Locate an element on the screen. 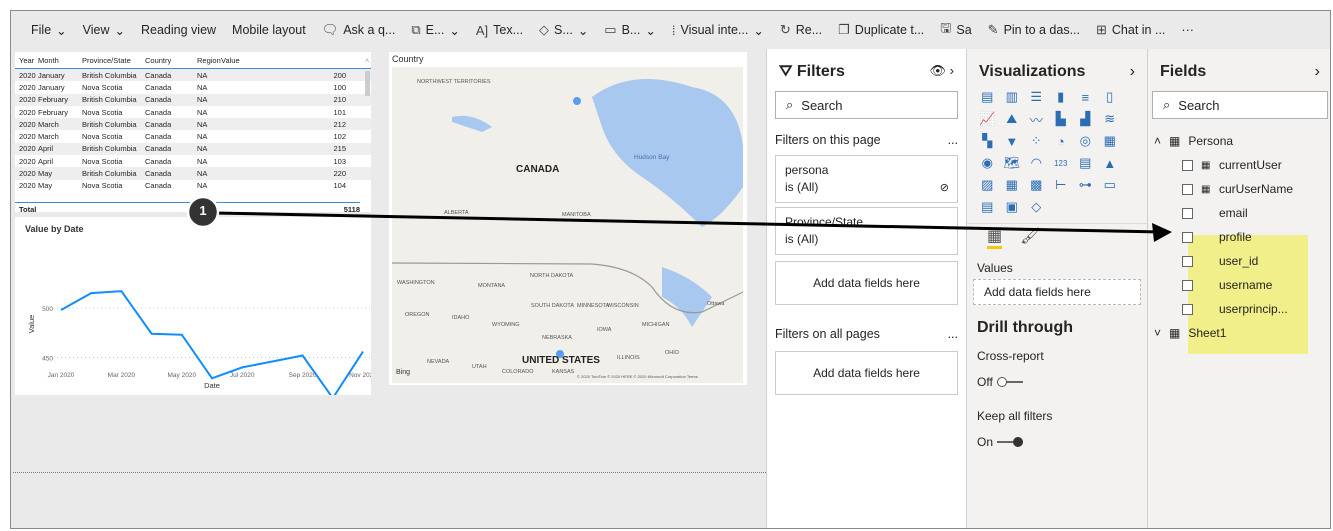  toolbar-item-0: File ⌄ is located at coordinates (49, 30).